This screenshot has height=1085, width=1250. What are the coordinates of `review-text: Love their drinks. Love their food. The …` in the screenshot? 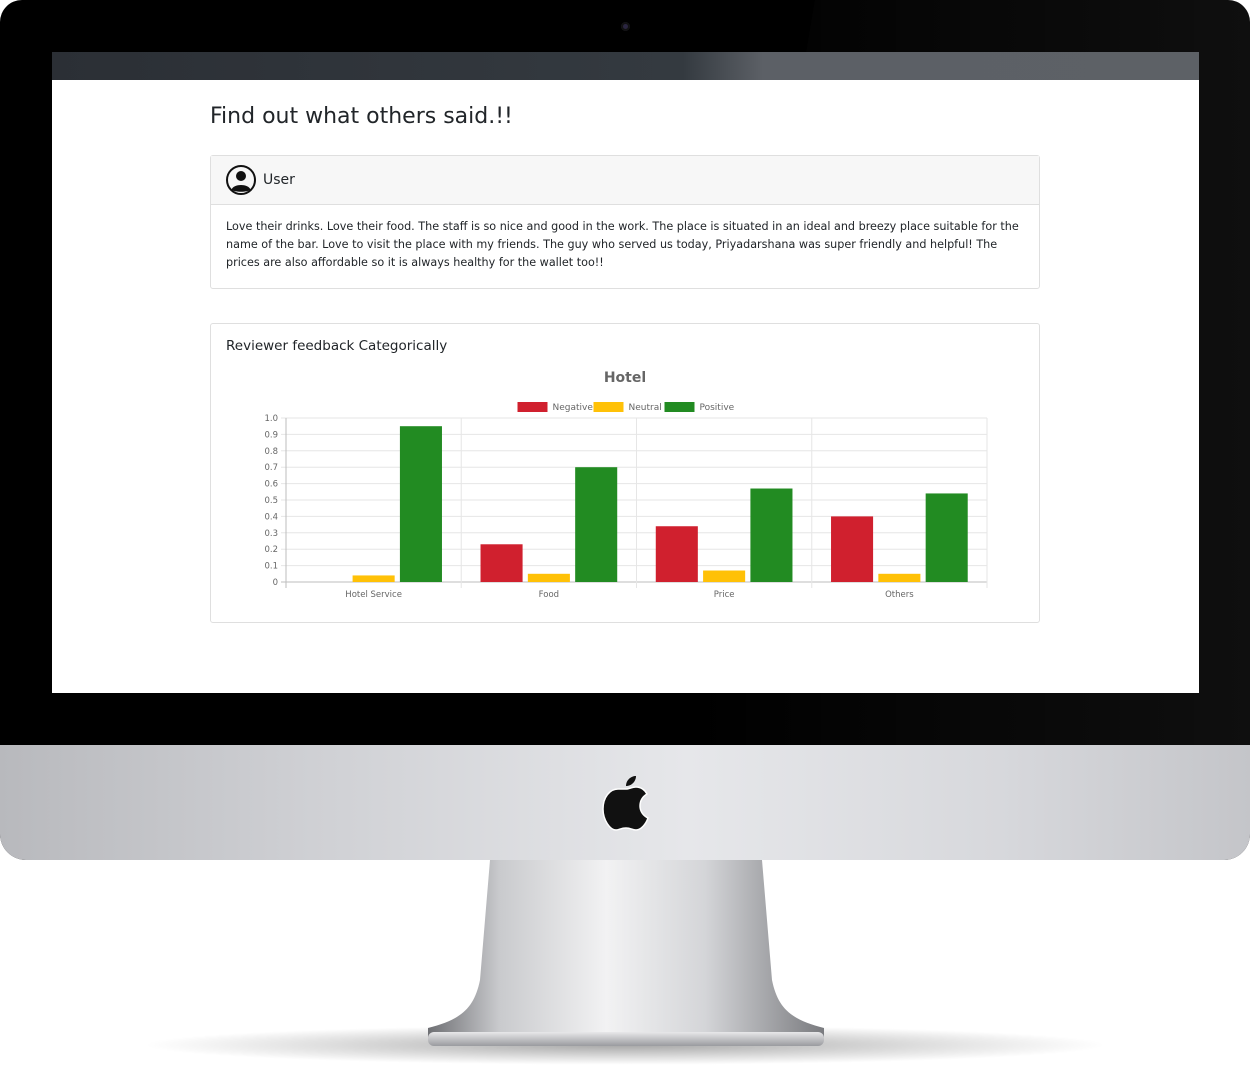 It's located at (622, 244).